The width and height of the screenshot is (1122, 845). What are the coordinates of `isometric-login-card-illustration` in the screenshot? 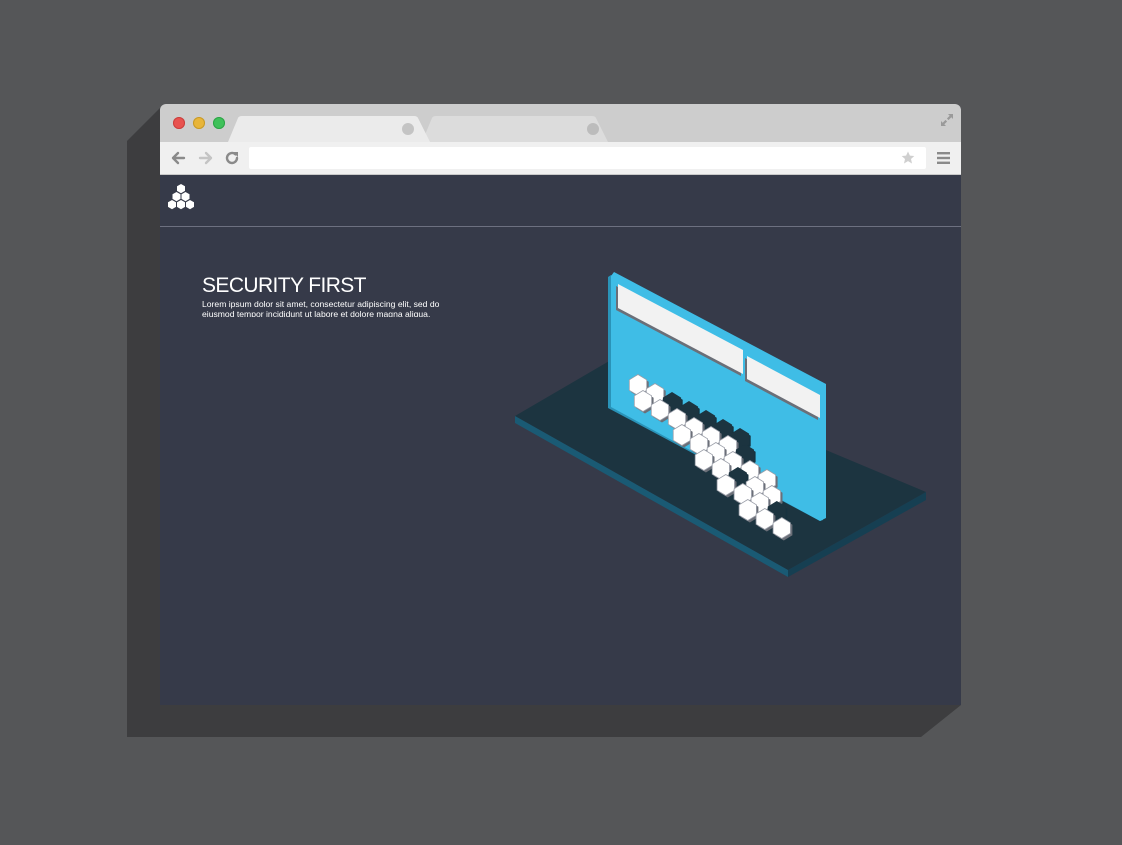 It's located at (720, 424).